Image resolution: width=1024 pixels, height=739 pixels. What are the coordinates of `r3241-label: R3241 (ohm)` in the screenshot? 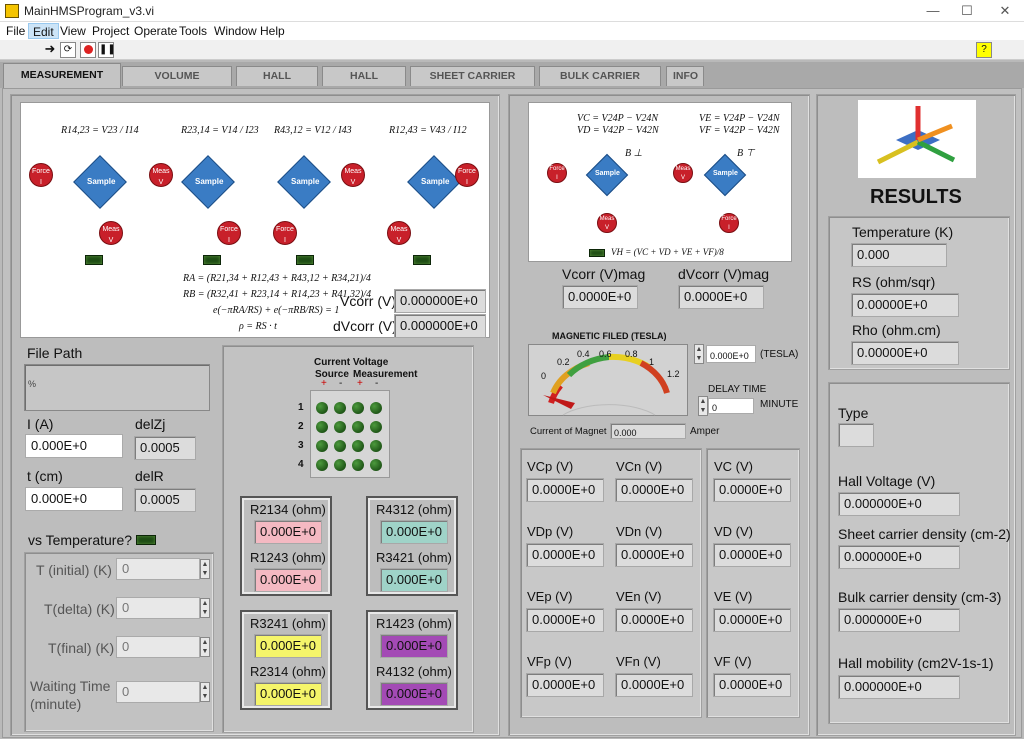 It's located at (288, 623).